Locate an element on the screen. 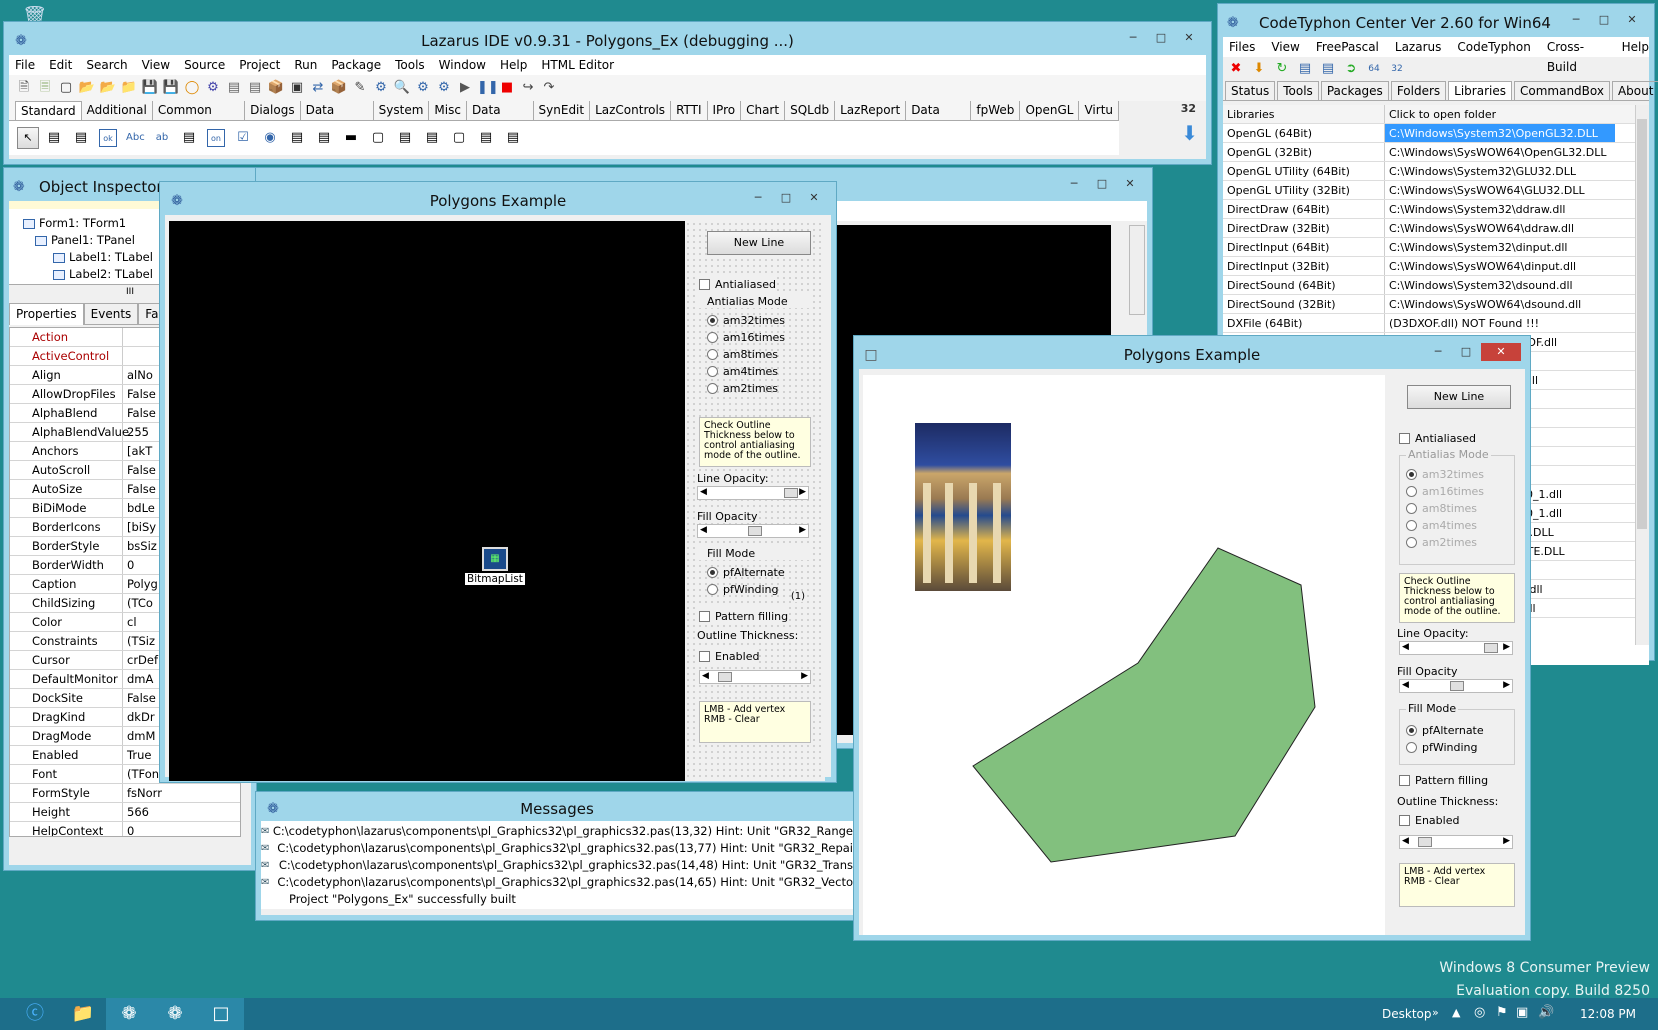 This screenshot has width=1658, height=1030. close-file-icon: ◯ is located at coordinates (192, 88).